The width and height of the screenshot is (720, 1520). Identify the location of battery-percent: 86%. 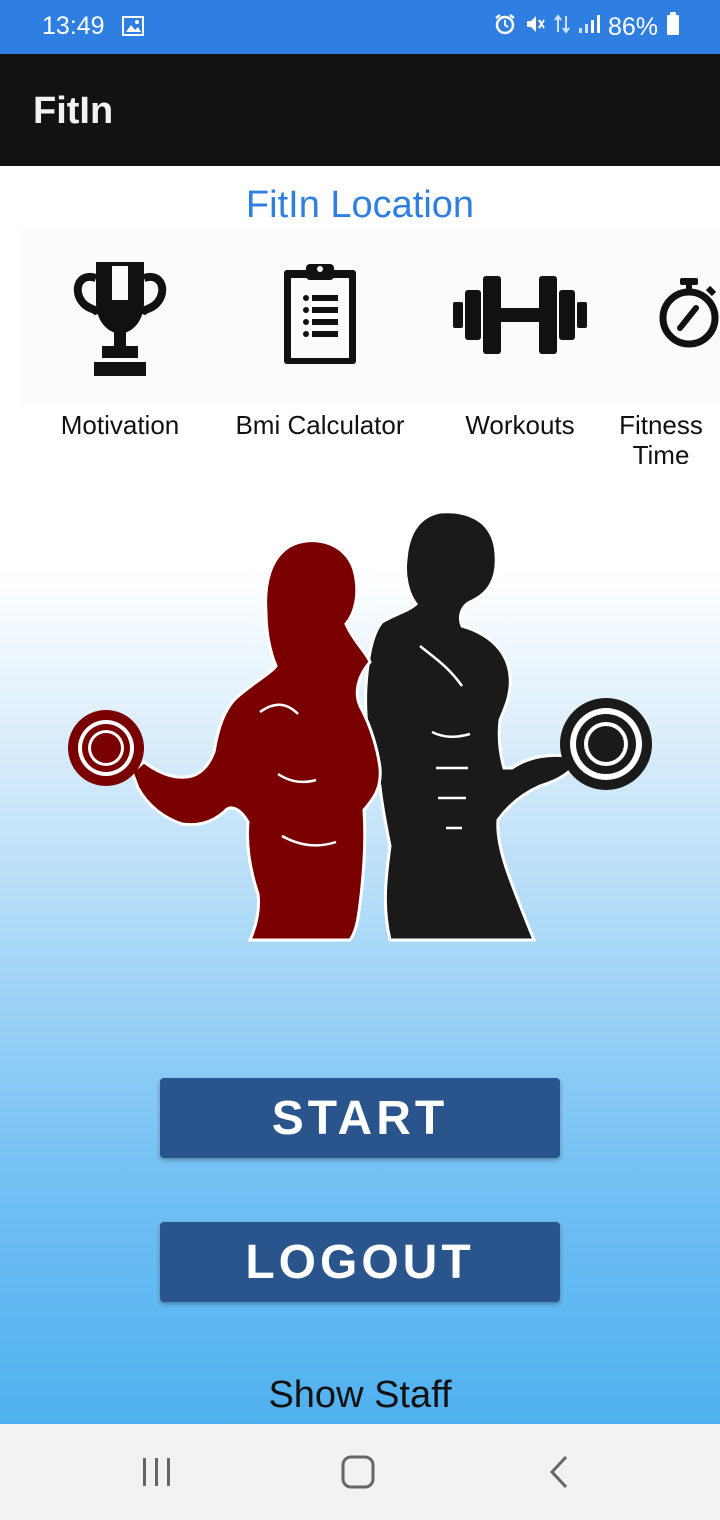
(632, 27).